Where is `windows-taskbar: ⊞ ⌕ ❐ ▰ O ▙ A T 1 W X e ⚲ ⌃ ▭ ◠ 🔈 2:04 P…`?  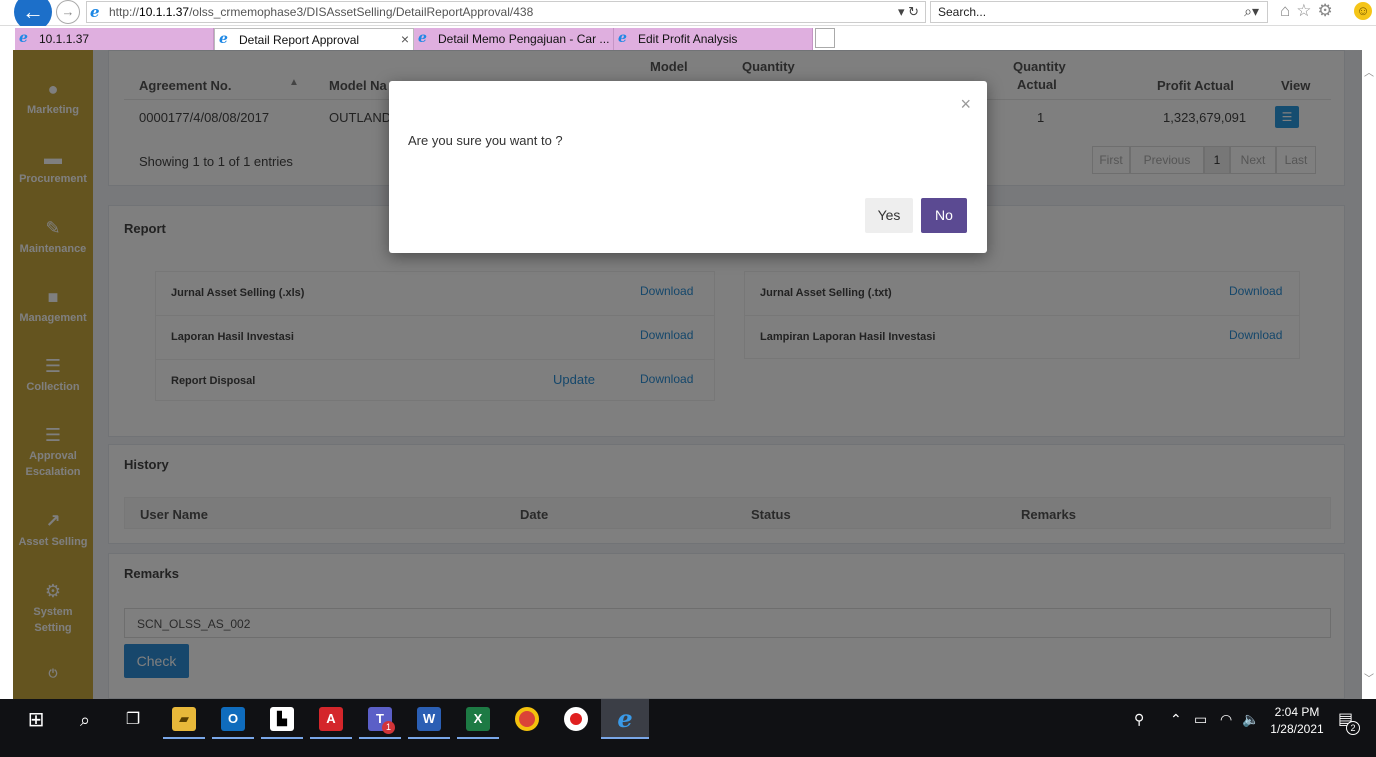
windows-taskbar: ⊞ ⌕ ❐ ▰ O ▙ A T 1 W X e ⚲ ⌃ ▭ ◠ 🔈 2:04 P… is located at coordinates (688, 728).